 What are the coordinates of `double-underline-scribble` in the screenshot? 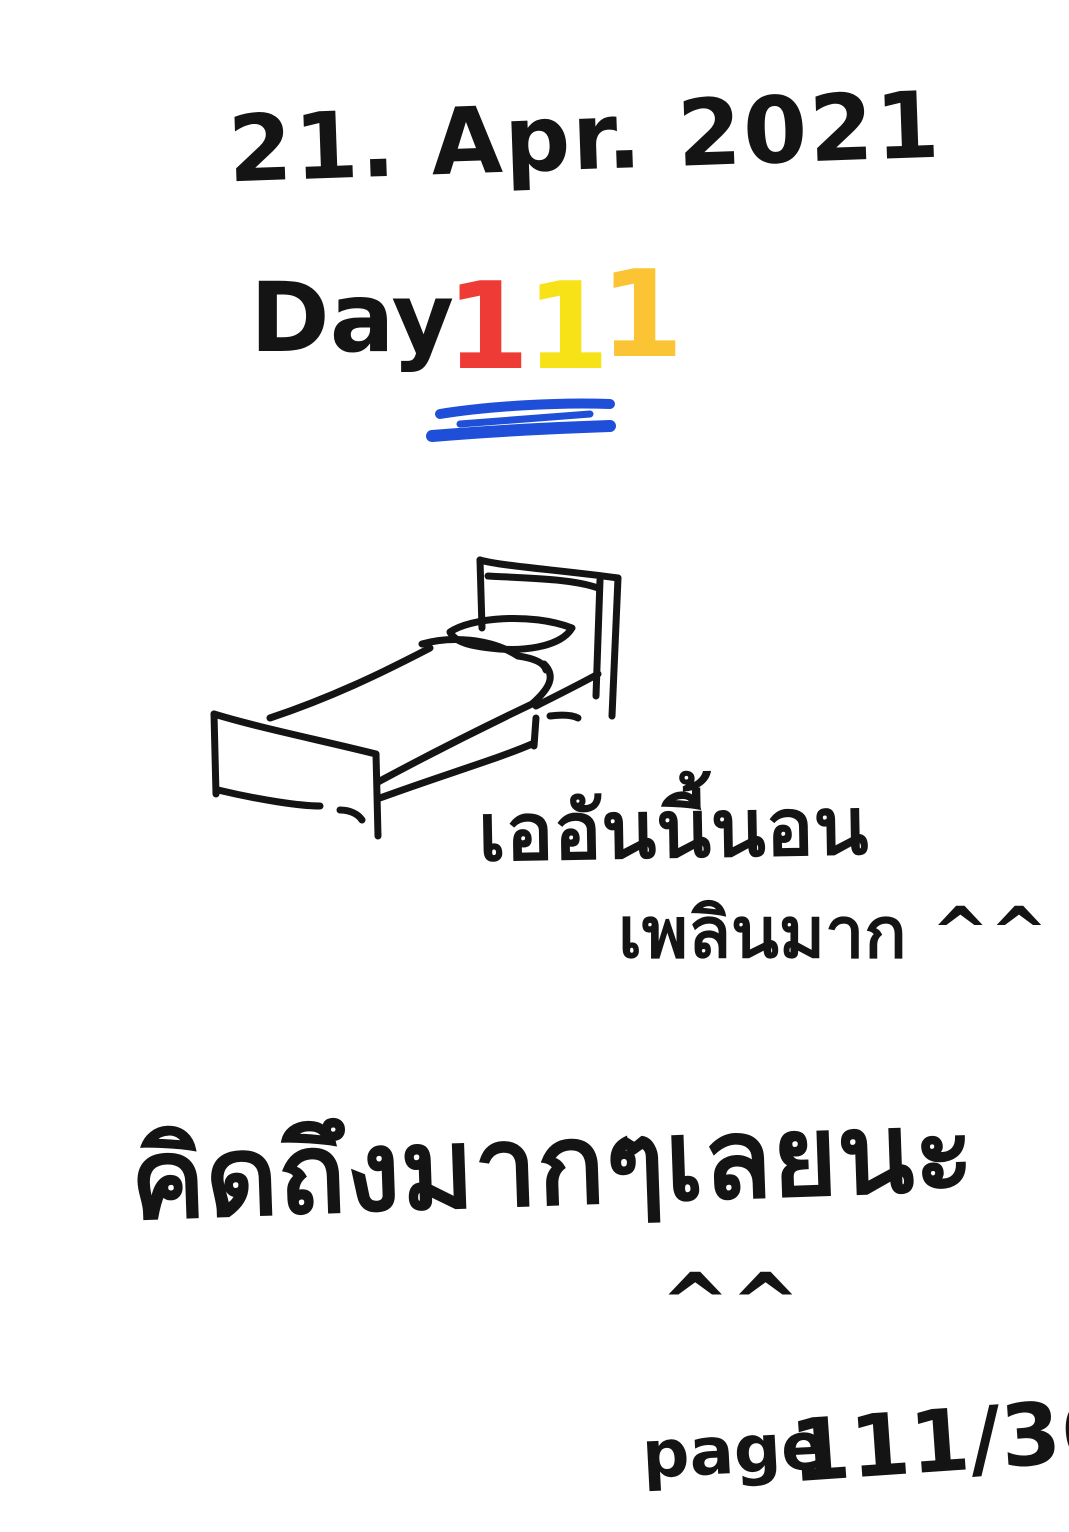 It's located at (521, 420).